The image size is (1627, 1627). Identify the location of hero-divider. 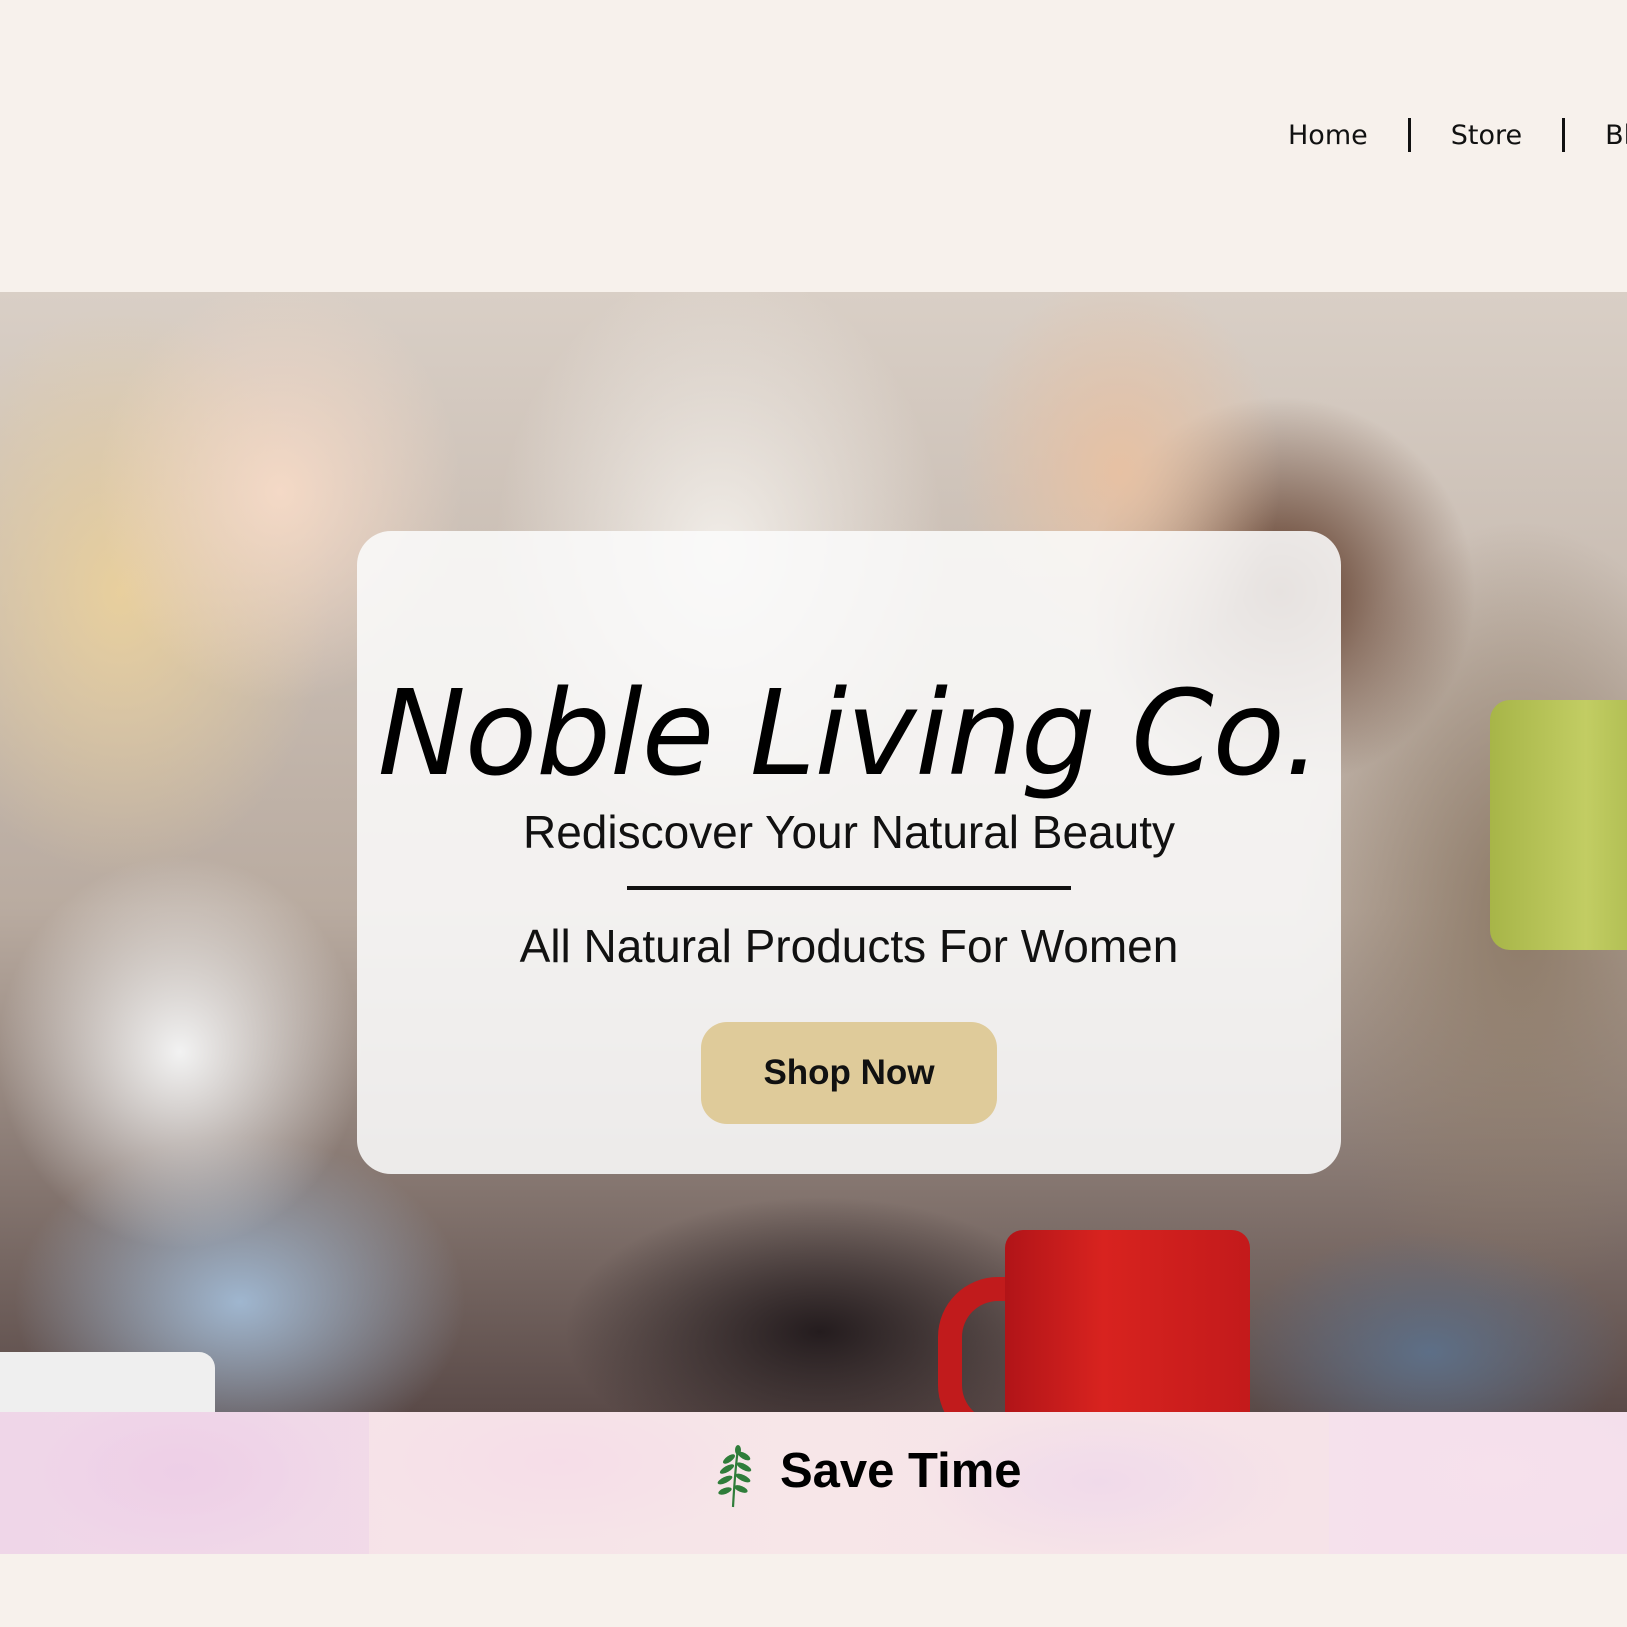
(849, 888).